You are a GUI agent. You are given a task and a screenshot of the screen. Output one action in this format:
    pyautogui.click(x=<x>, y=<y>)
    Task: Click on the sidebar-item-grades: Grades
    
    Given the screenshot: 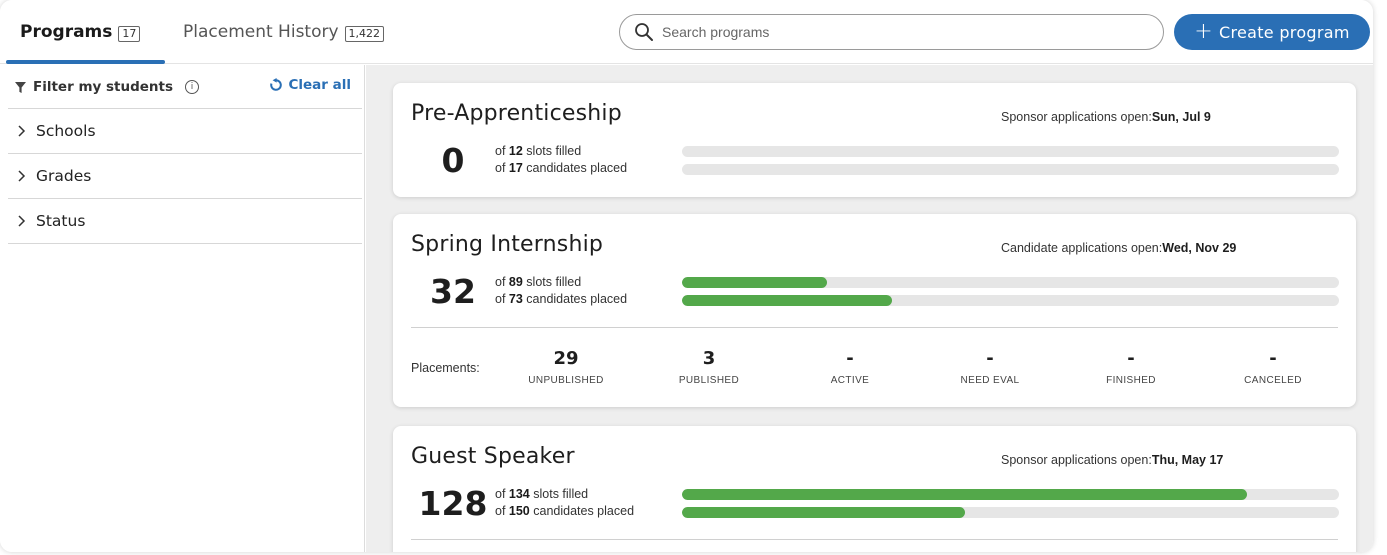 What is the action you would take?
    pyautogui.click(x=185, y=176)
    